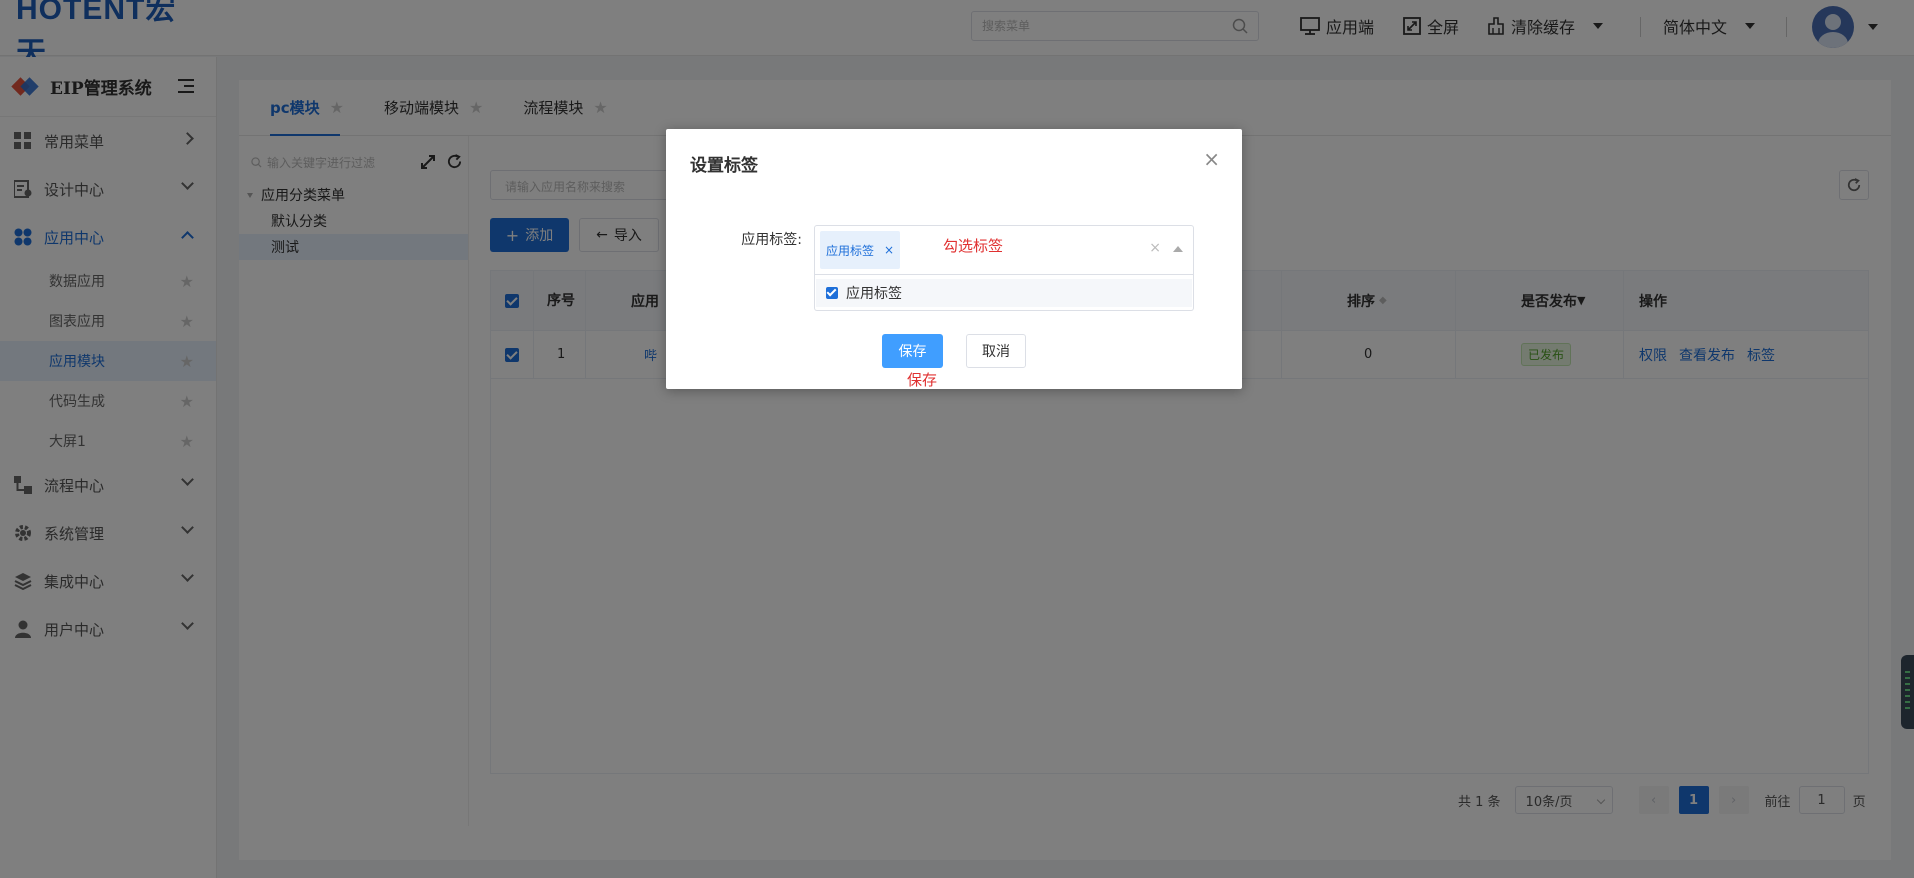  What do you see at coordinates (860, 250) in the screenshot?
I see `selected-tag-chip: 应用标签 ×` at bounding box center [860, 250].